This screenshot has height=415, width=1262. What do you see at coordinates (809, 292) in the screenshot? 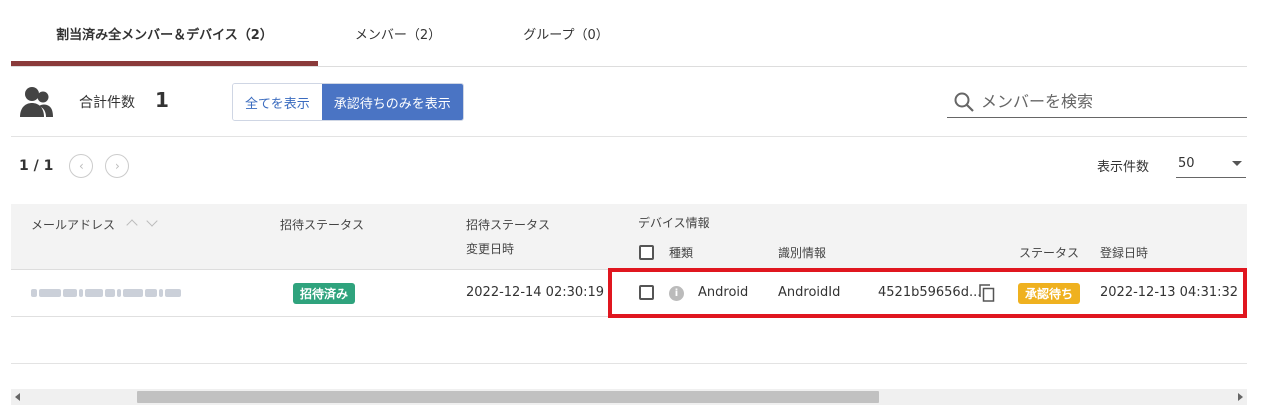
I see `identifier-type: AndroidId` at bounding box center [809, 292].